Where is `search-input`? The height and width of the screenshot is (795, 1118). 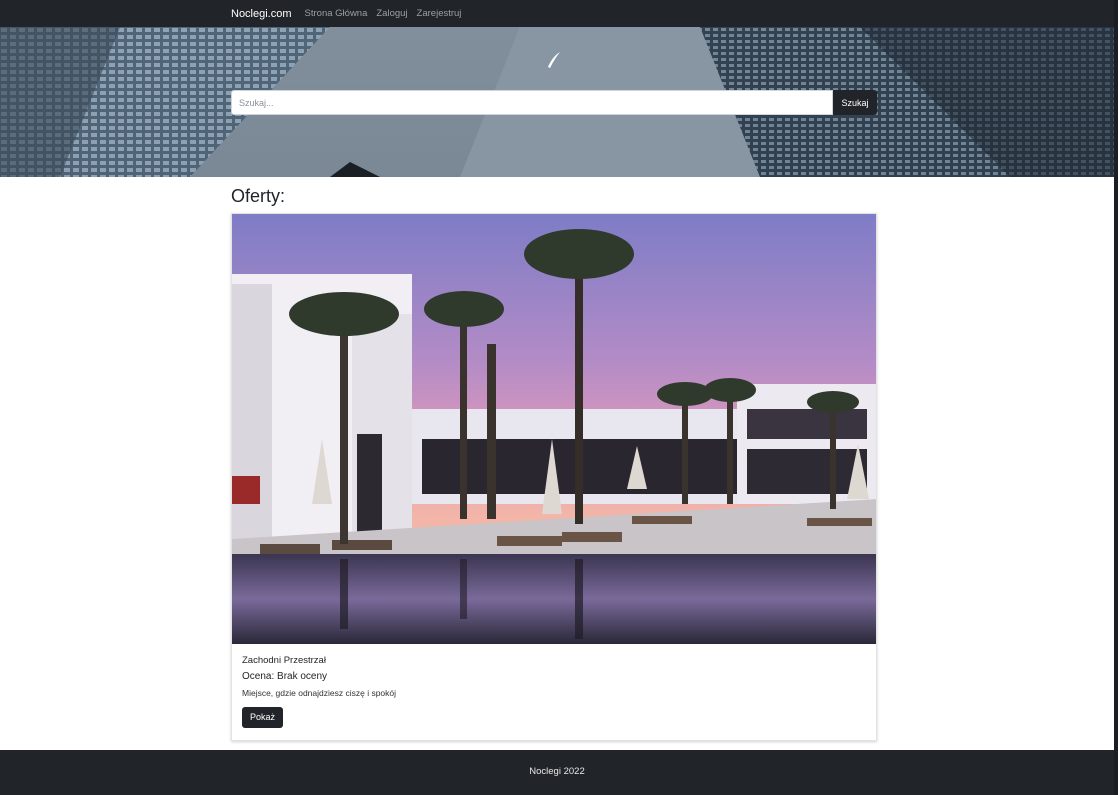
search-input is located at coordinates (532, 102).